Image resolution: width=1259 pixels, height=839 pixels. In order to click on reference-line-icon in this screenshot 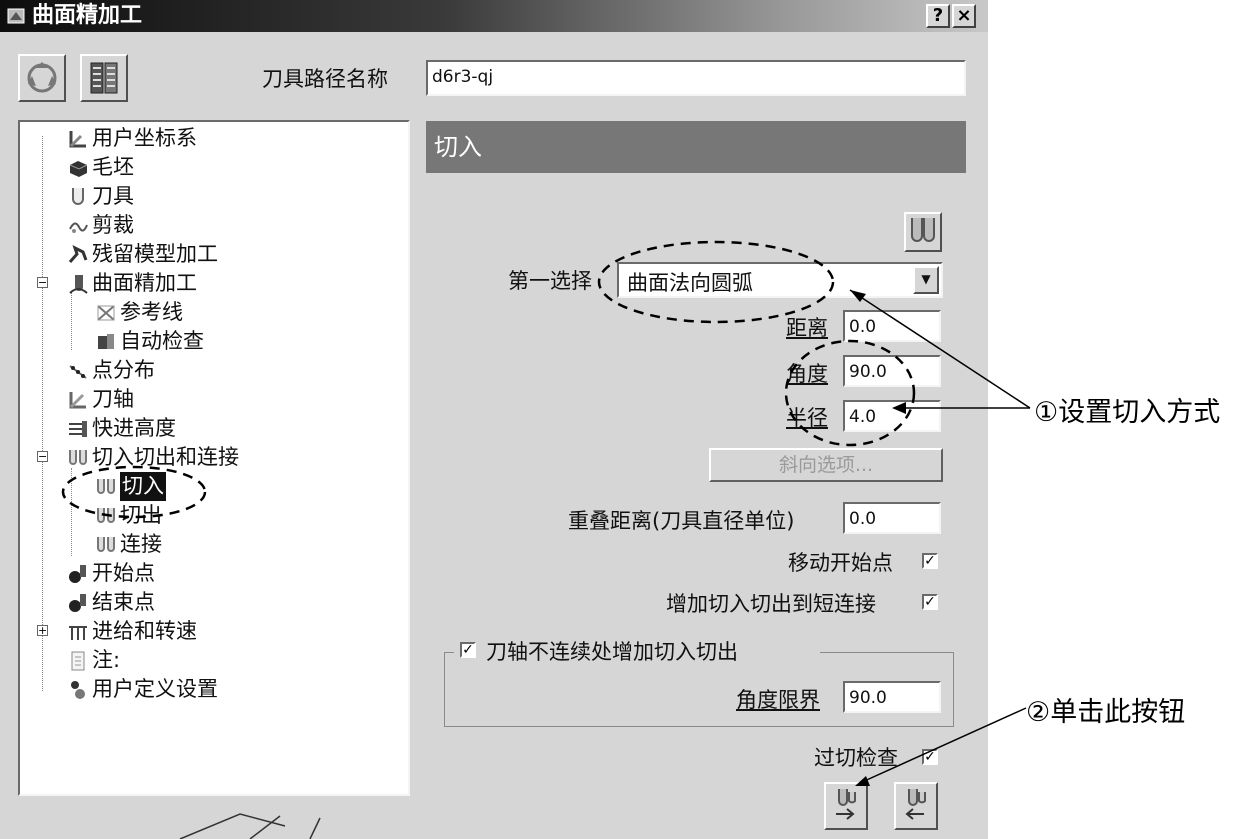, I will do `click(106, 313)`.